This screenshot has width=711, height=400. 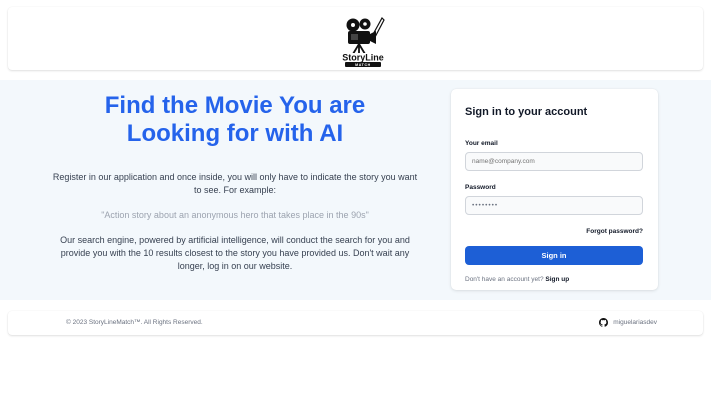 What do you see at coordinates (614, 231) in the screenshot?
I see `forgot-password-link: Forgot password?` at bounding box center [614, 231].